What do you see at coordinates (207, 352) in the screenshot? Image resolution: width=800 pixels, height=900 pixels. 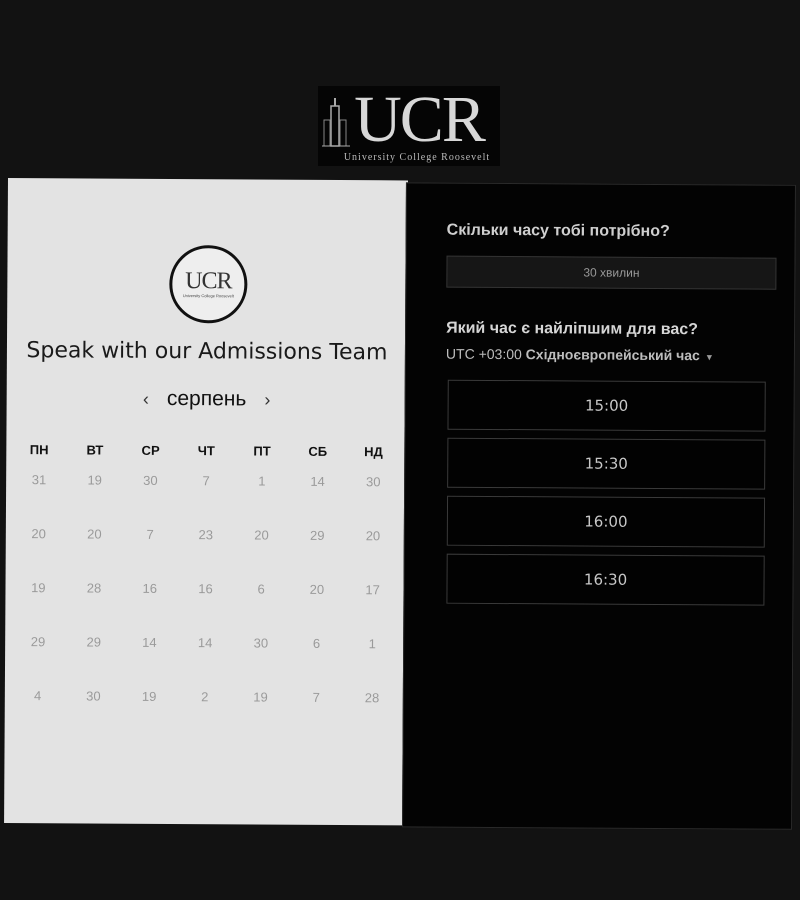 I see `page-title: Speak with our Admissions Team` at bounding box center [207, 352].